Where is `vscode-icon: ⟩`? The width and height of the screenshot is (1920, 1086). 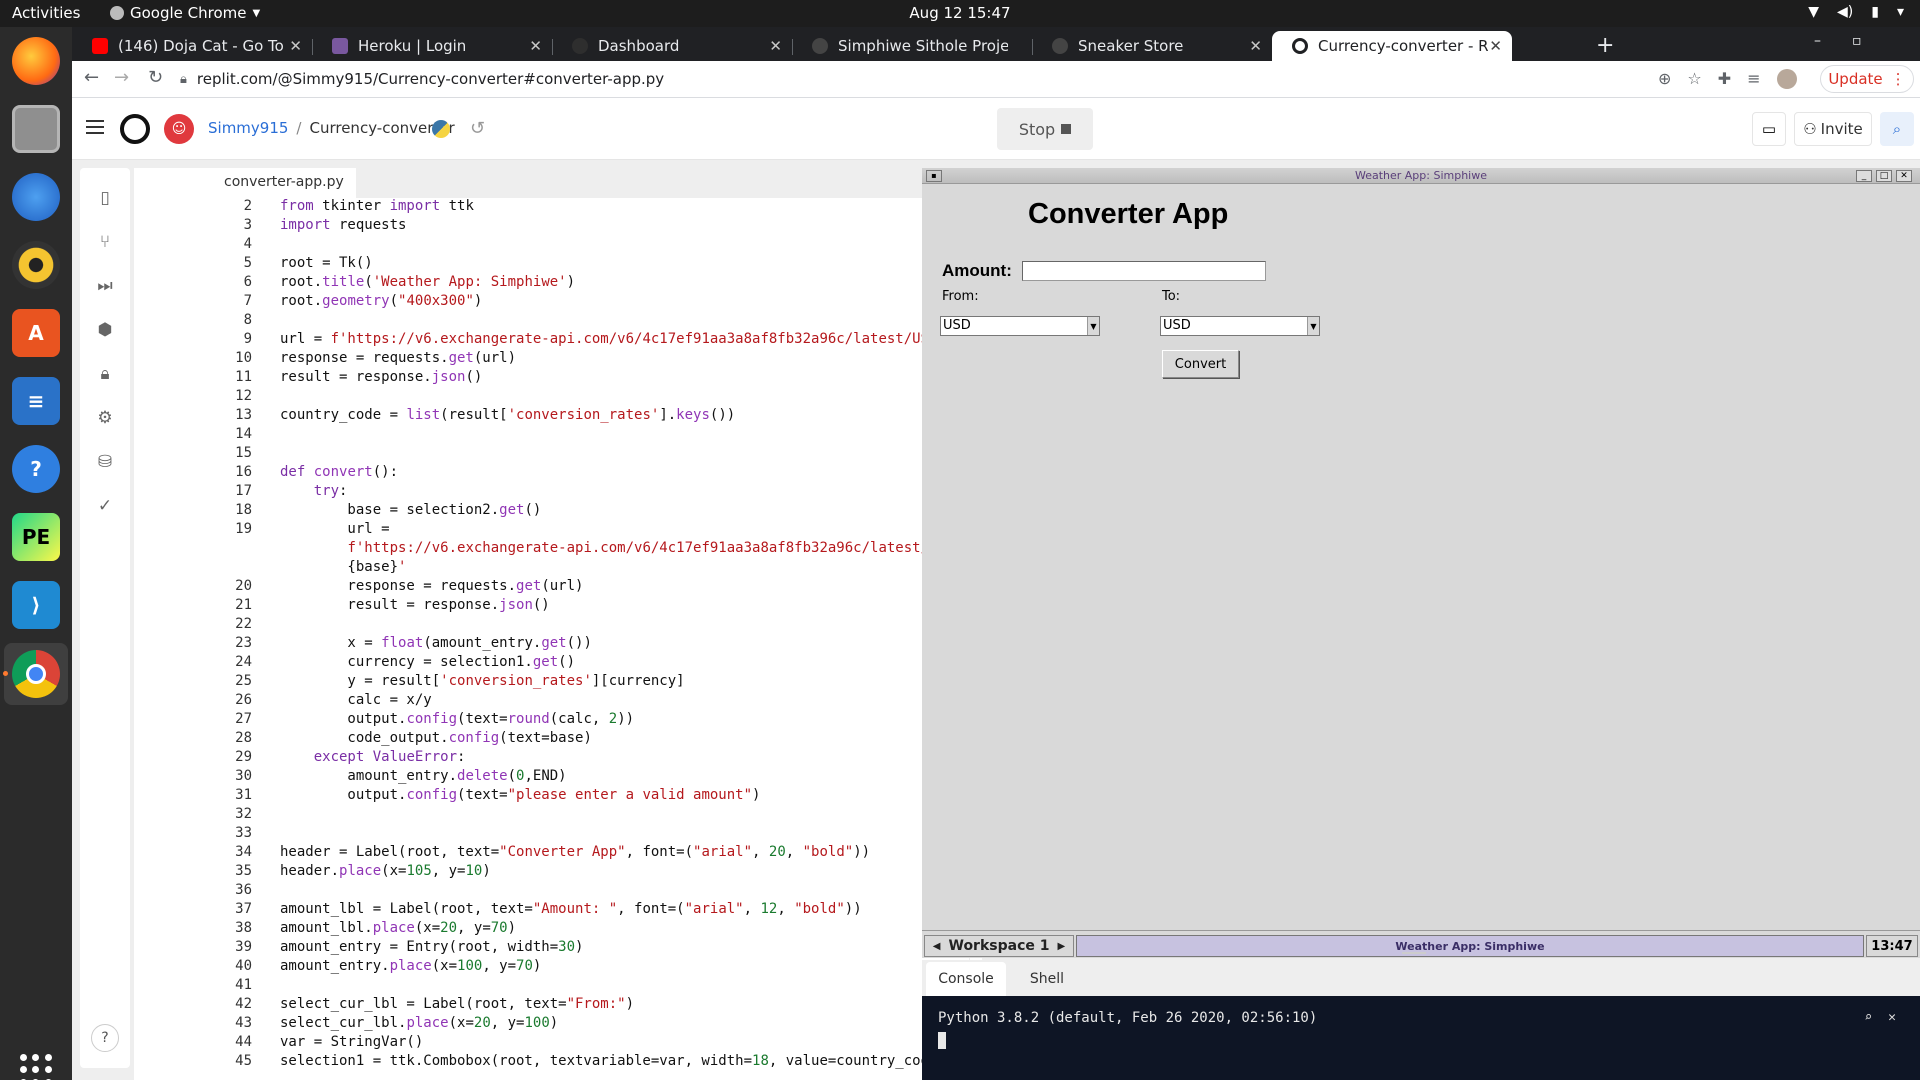
vscode-icon: ⟩ is located at coordinates (36, 605).